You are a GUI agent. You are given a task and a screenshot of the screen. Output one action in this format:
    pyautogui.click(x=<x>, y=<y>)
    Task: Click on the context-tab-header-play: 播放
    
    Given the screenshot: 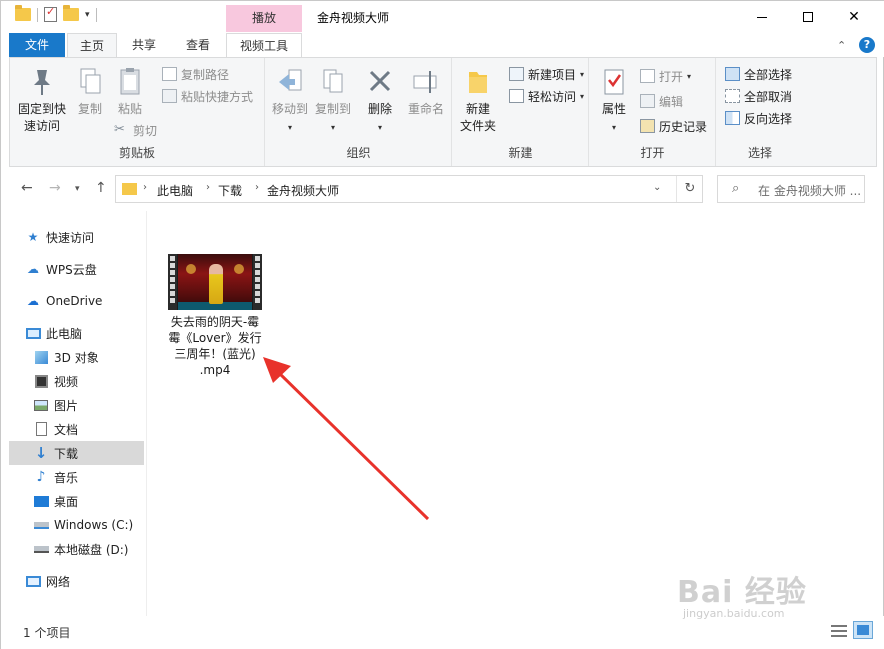 What is the action you would take?
    pyautogui.click(x=264, y=18)
    